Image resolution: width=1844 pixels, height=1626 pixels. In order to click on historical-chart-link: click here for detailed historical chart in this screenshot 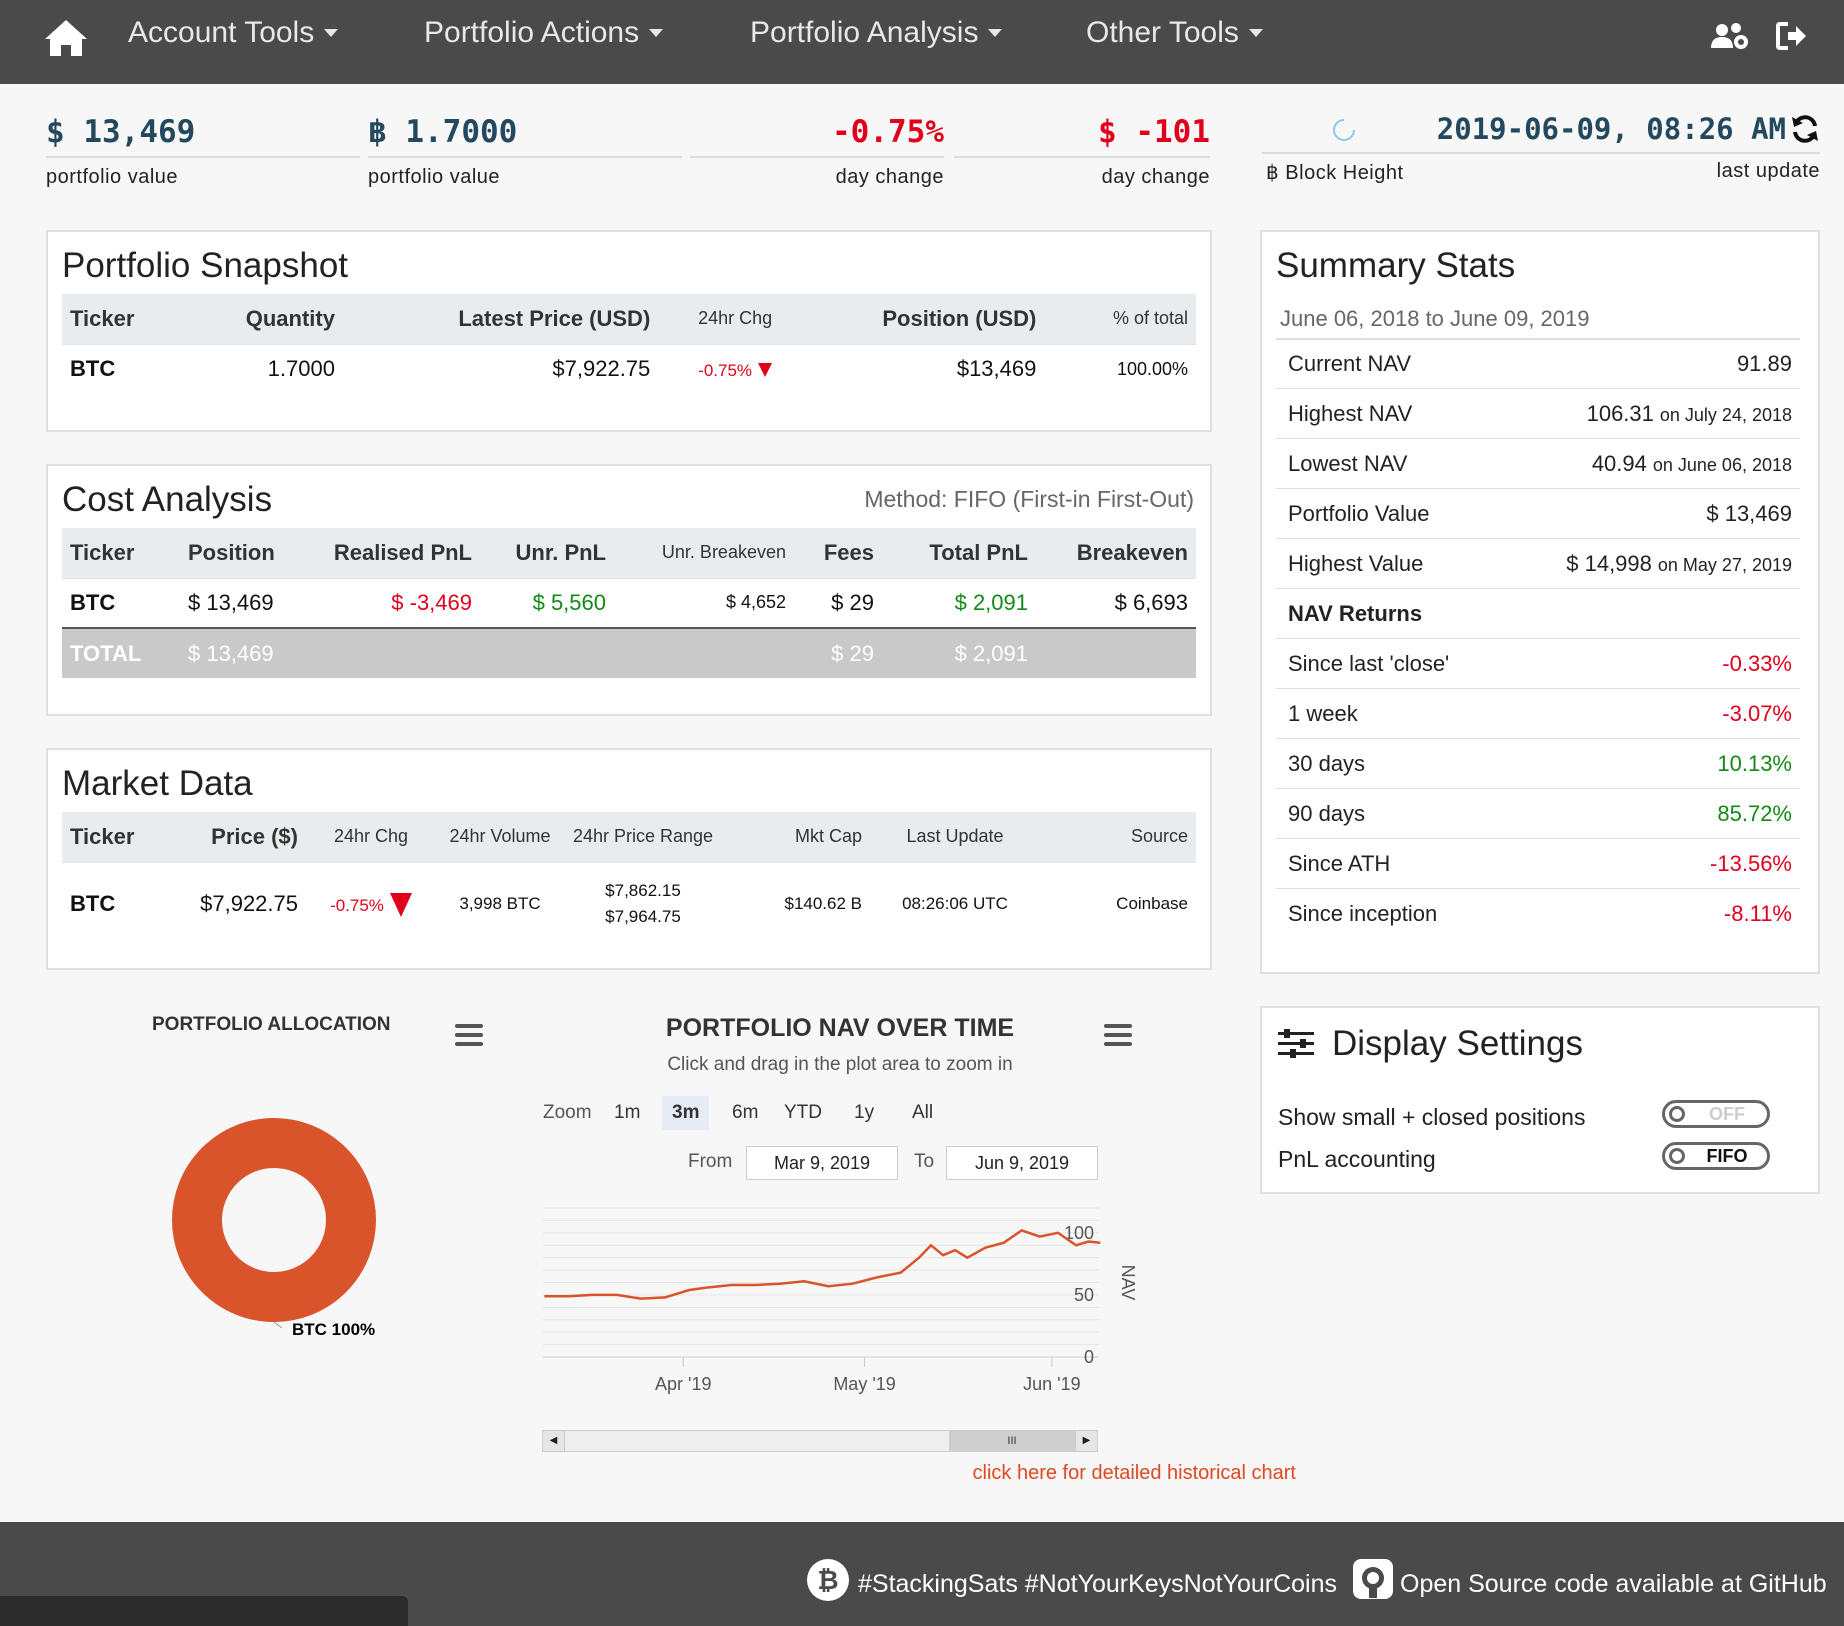, I will do `click(968, 1473)`.